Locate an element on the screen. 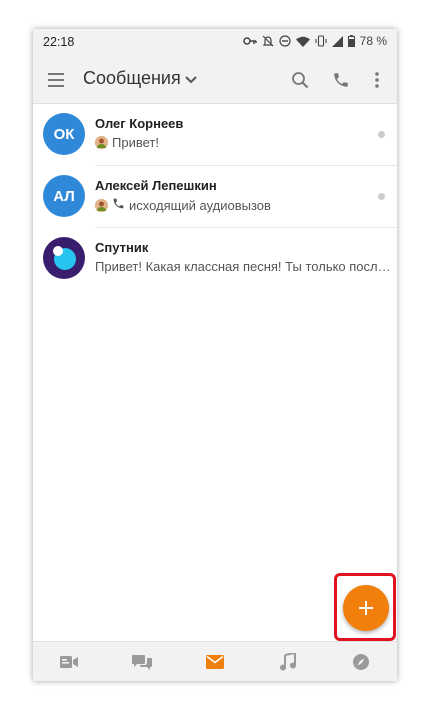 The height and width of the screenshot is (714, 429). plus-icon is located at coordinates (366, 608).